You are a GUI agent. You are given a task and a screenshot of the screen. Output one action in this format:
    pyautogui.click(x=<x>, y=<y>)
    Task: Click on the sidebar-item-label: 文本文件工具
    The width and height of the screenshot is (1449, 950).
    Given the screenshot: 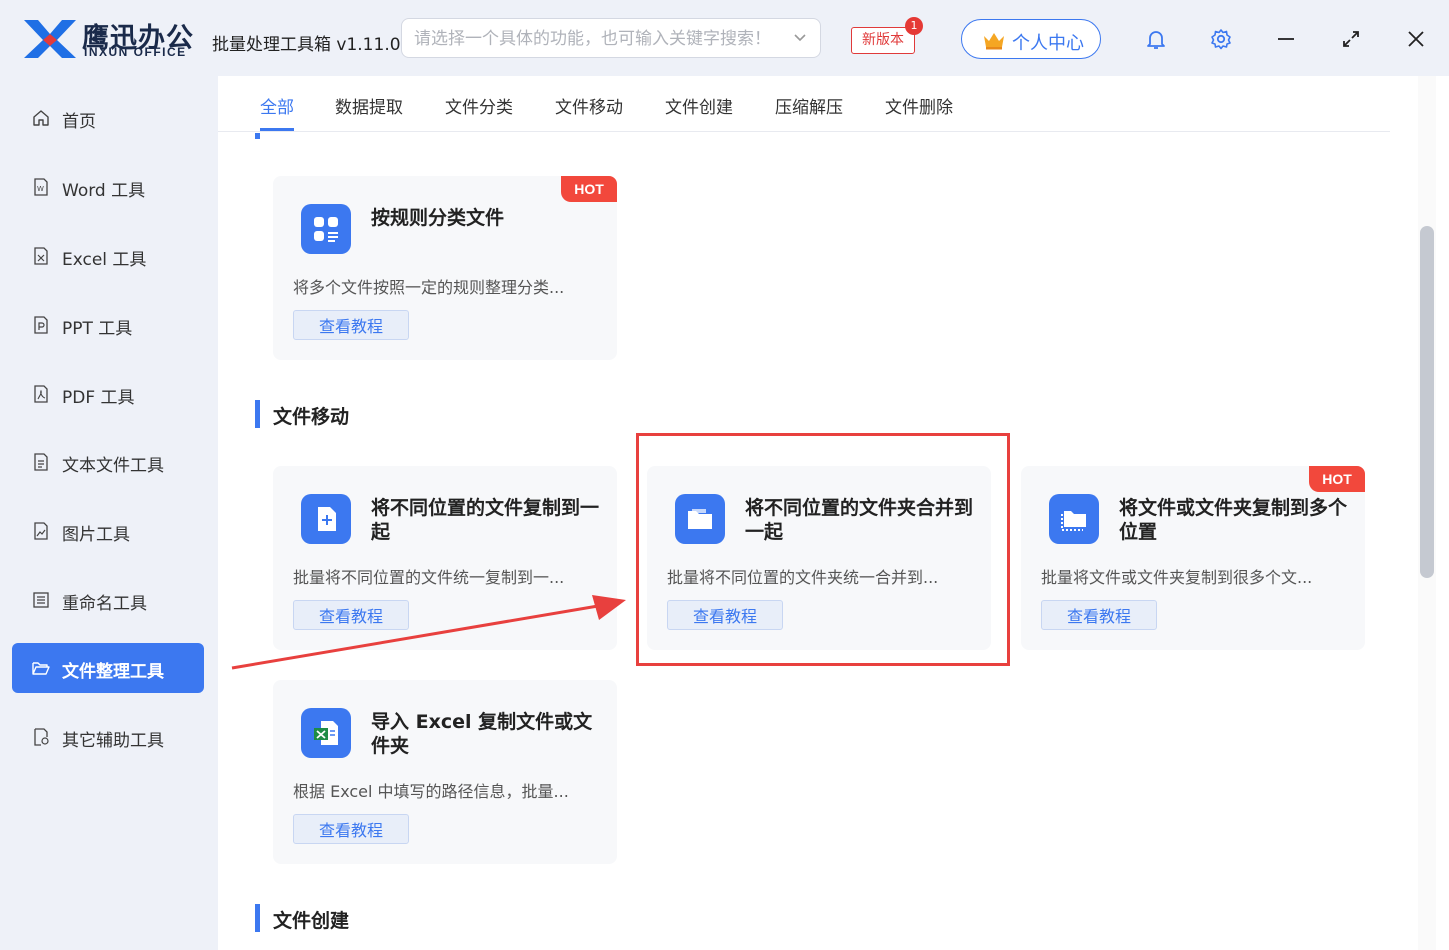 What is the action you would take?
    pyautogui.click(x=113, y=466)
    